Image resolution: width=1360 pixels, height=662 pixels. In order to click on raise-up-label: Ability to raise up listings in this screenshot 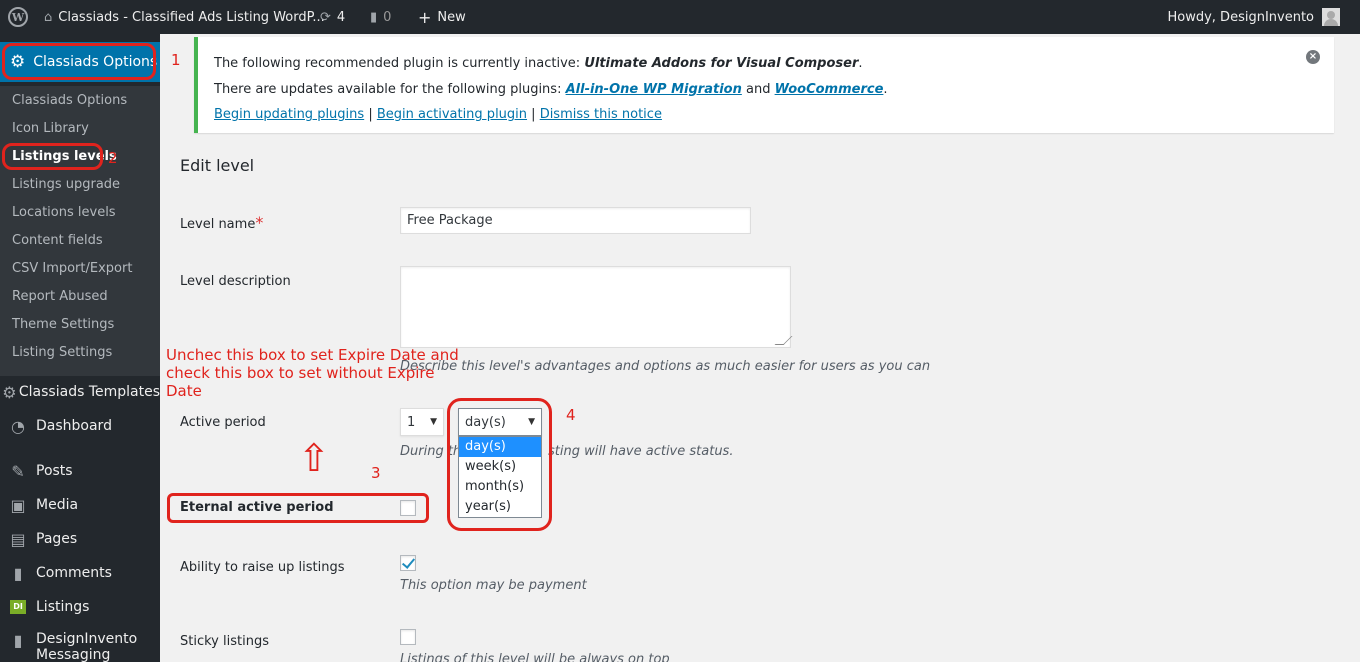, I will do `click(262, 567)`.